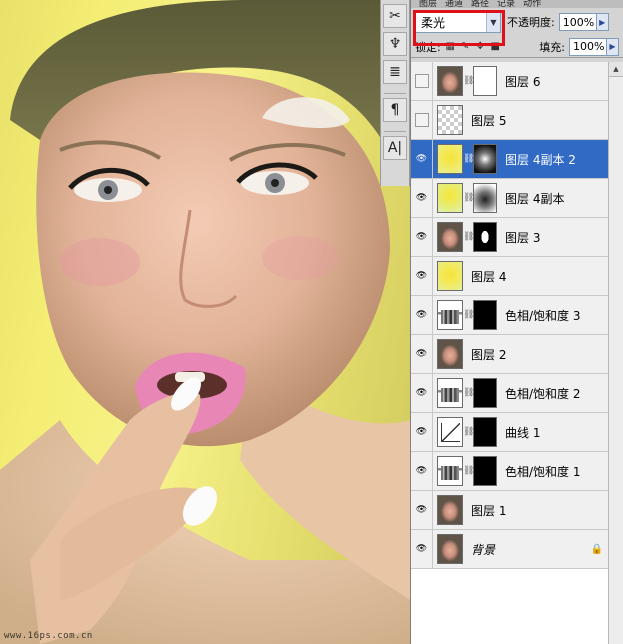 Image resolution: width=623 pixels, height=644 pixels. What do you see at coordinates (488, 510) in the screenshot?
I see `layer-name: 图层 1` at bounding box center [488, 510].